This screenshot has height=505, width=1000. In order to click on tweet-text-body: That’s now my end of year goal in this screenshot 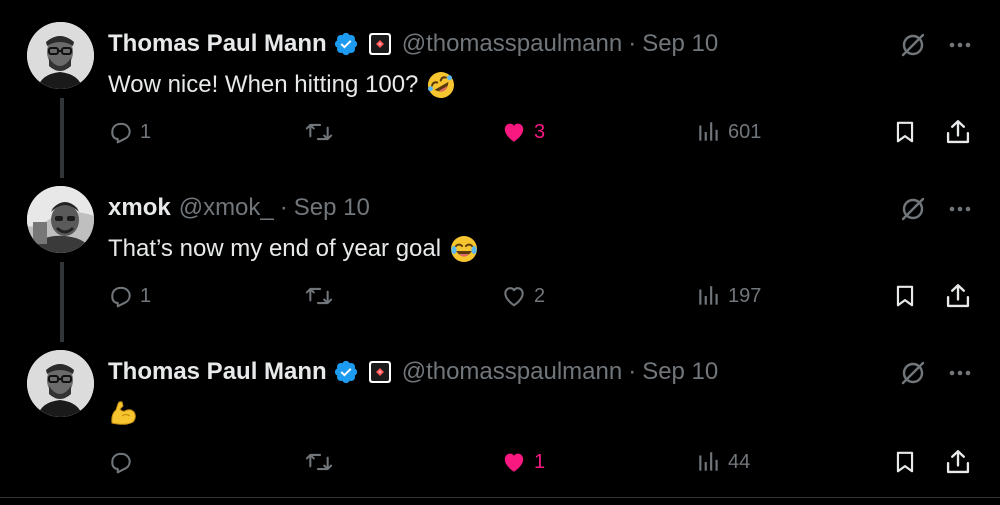, I will do `click(275, 248)`.